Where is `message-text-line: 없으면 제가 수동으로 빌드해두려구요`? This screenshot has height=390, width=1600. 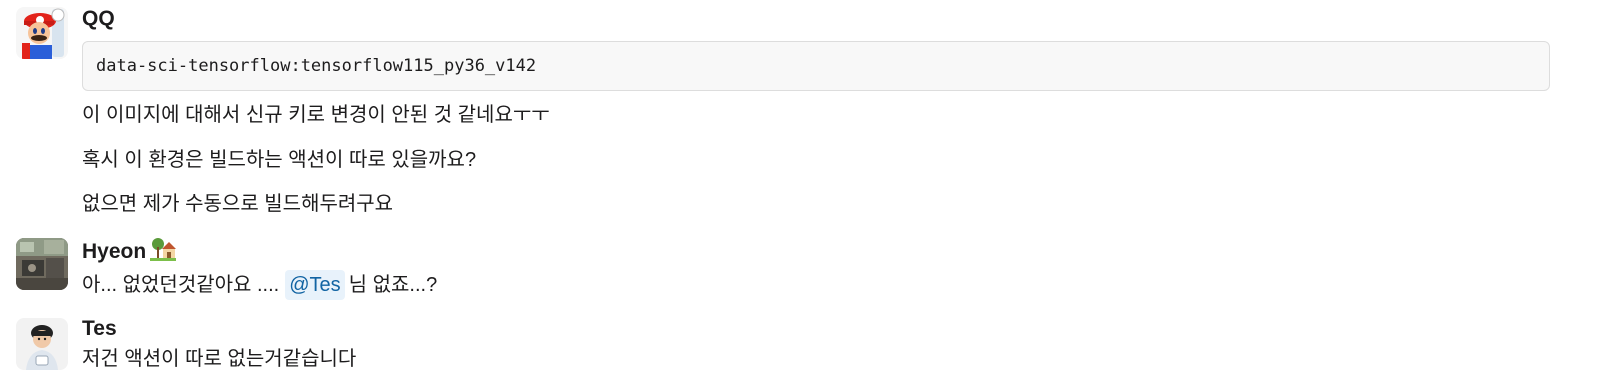 message-text-line: 없으면 제가 수동으로 빌드해두려구요 is located at coordinates (238, 204).